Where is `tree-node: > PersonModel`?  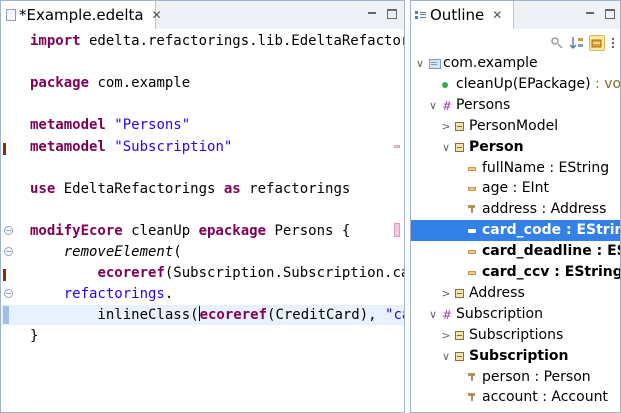
tree-node: > PersonModel is located at coordinates (515, 126).